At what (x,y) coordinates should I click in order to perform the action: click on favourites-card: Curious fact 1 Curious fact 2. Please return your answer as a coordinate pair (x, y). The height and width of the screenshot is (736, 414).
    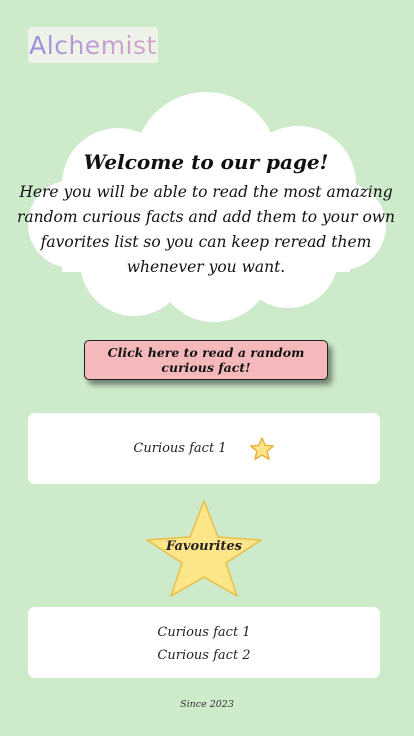
    Looking at the image, I should click on (204, 642).